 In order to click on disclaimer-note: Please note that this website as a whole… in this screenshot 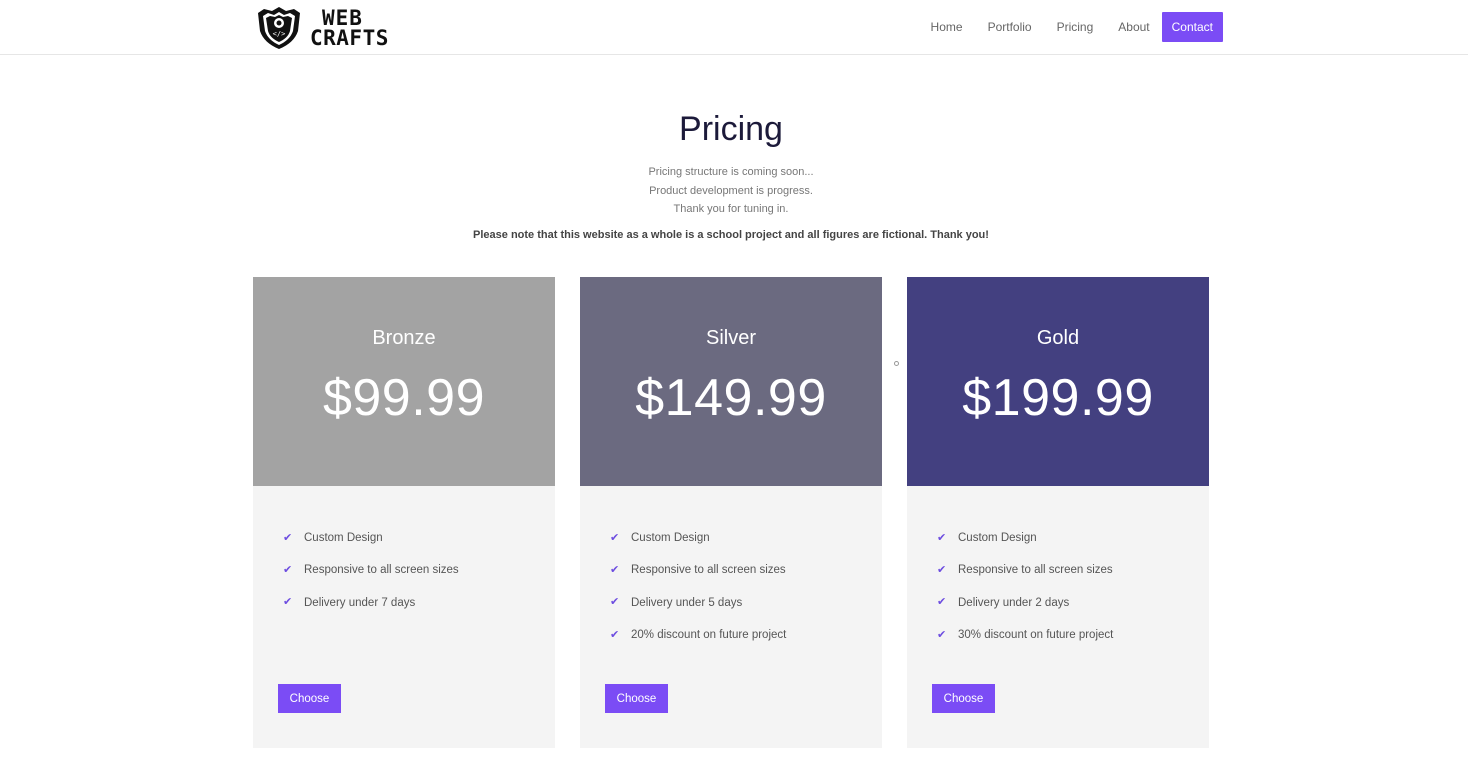, I will do `click(731, 234)`.